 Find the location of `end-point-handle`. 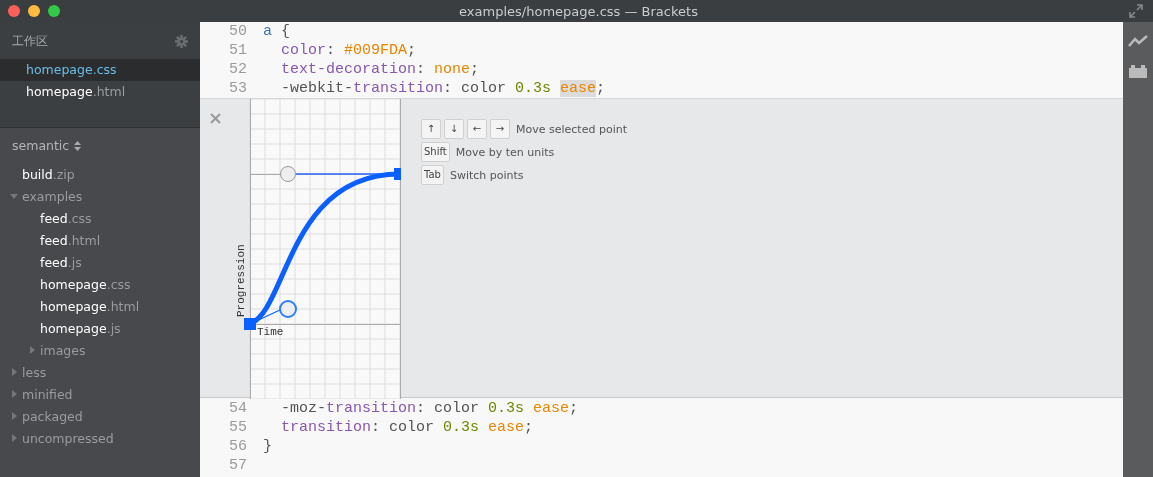

end-point-handle is located at coordinates (397, 174).